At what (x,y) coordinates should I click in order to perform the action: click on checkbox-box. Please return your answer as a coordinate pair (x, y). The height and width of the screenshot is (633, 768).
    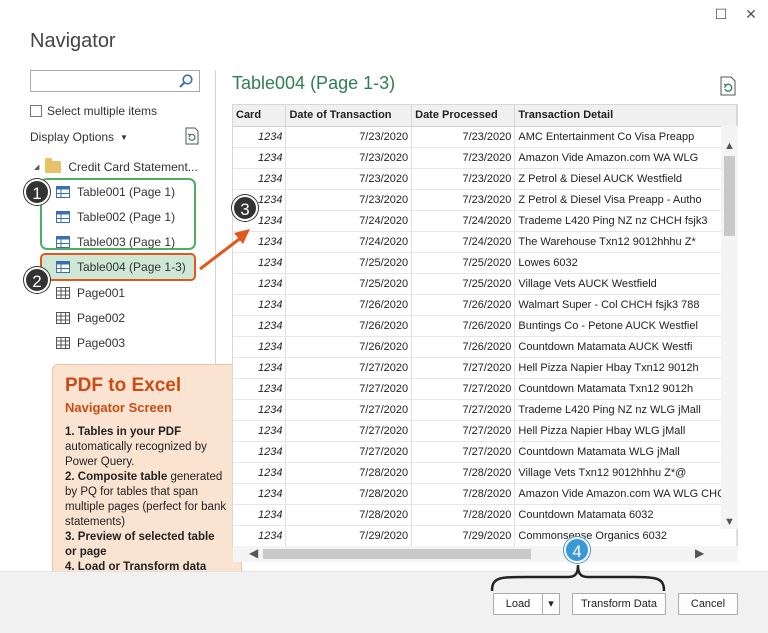
    Looking at the image, I should click on (36, 111).